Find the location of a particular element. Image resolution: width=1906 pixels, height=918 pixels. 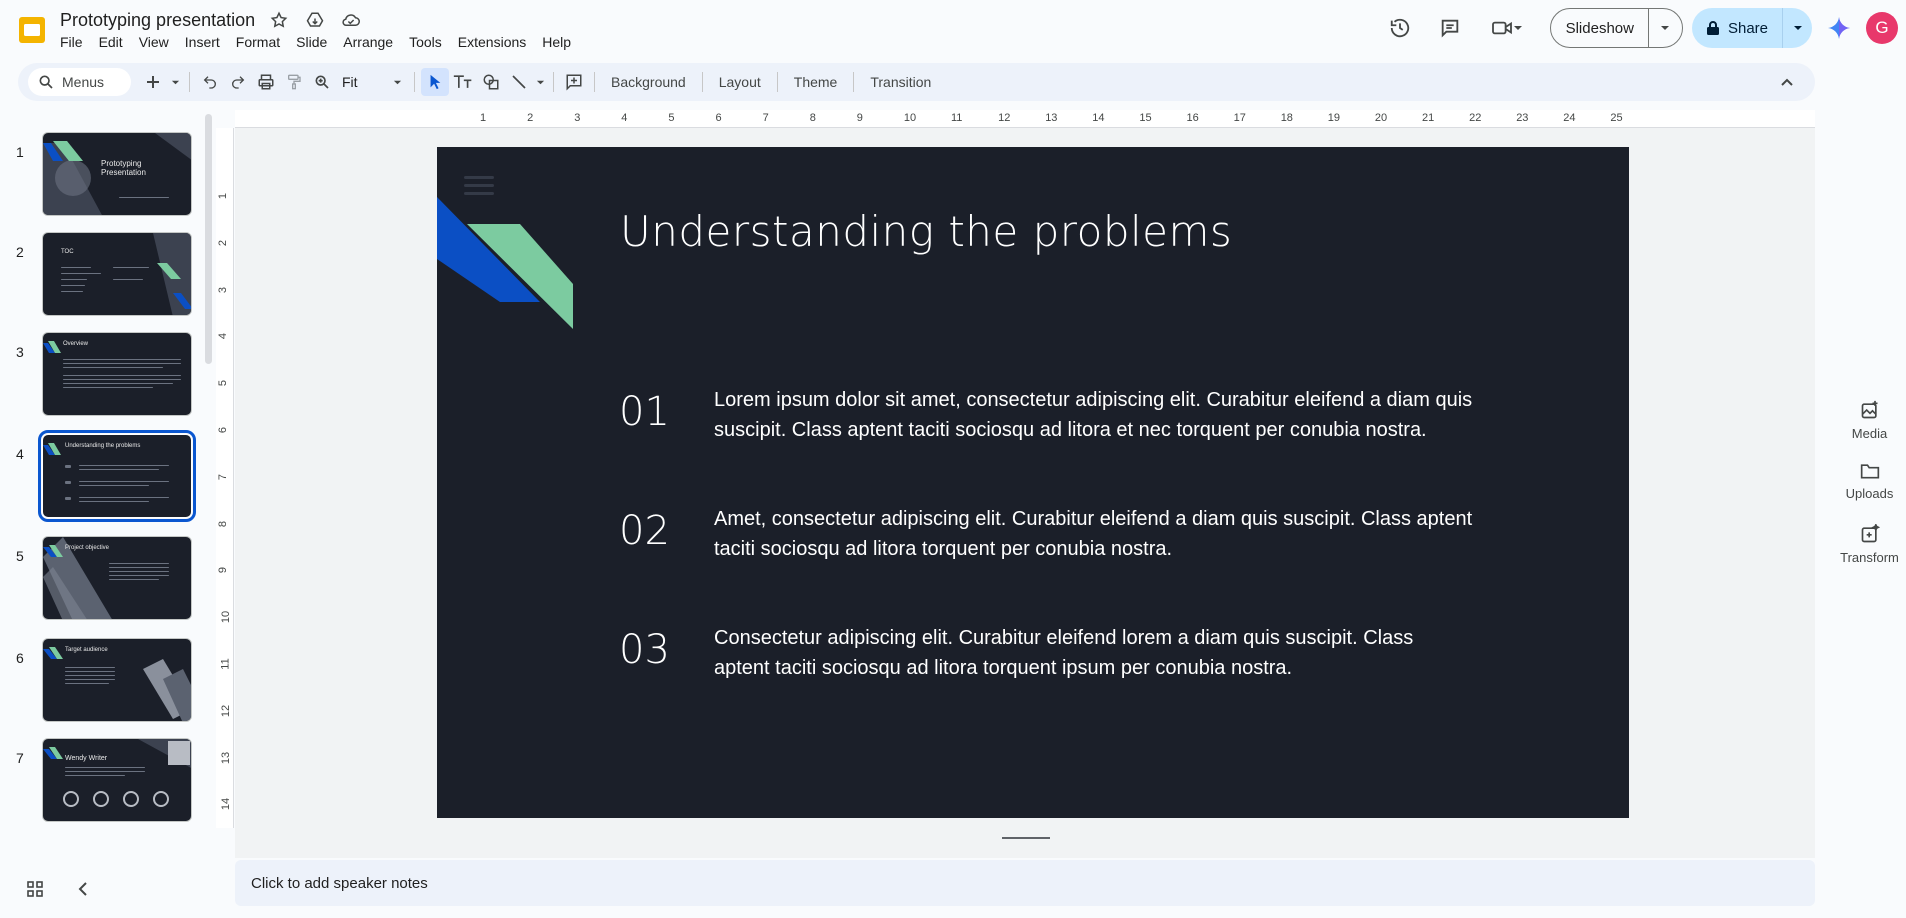

menu-slide: Slide is located at coordinates (311, 42).